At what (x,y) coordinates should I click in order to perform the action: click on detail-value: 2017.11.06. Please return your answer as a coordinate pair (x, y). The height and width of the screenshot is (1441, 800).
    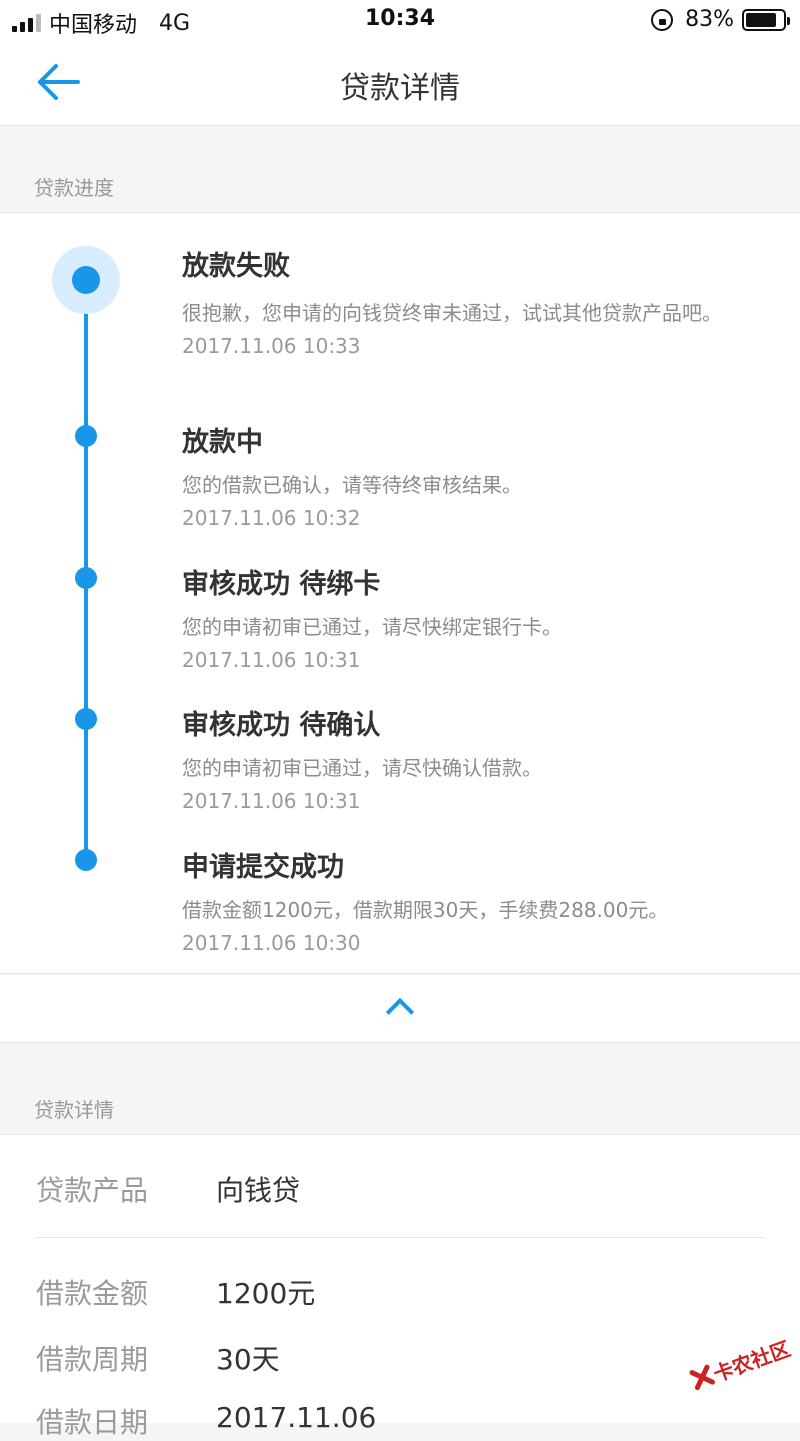
    Looking at the image, I should click on (296, 1417).